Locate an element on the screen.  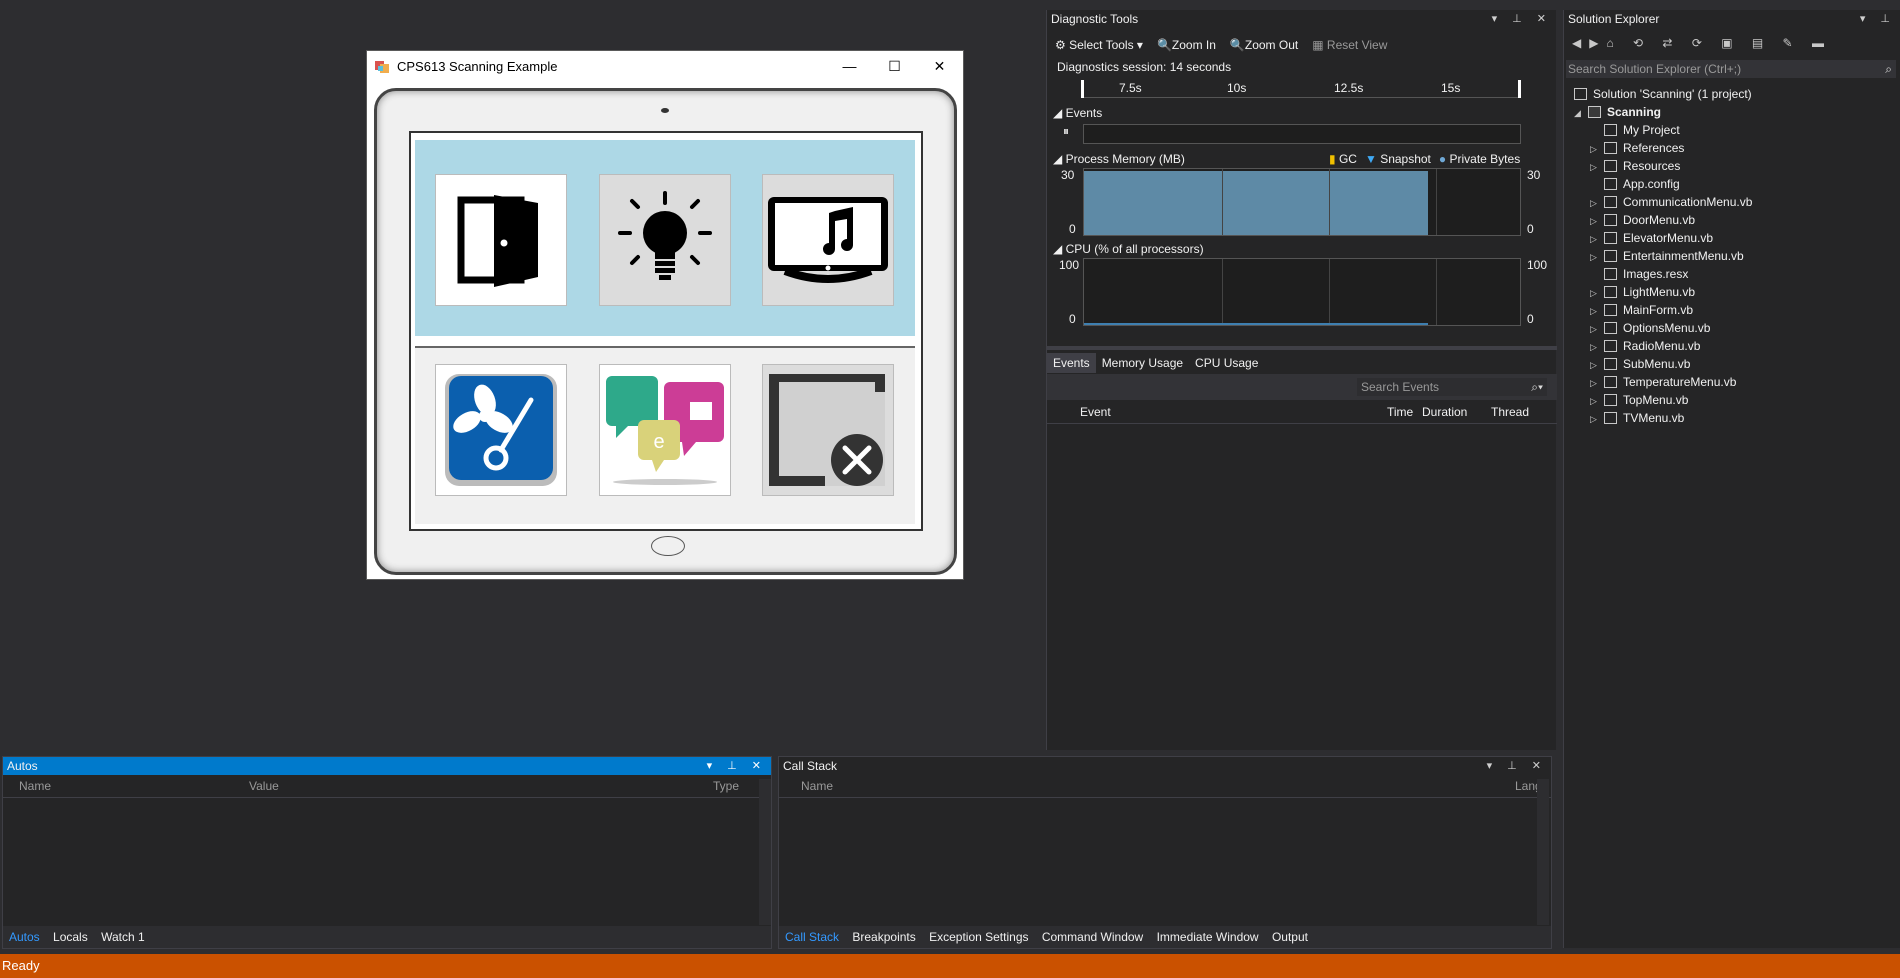
memory-axis-top-left: 30 is located at coordinates (1068, 175).